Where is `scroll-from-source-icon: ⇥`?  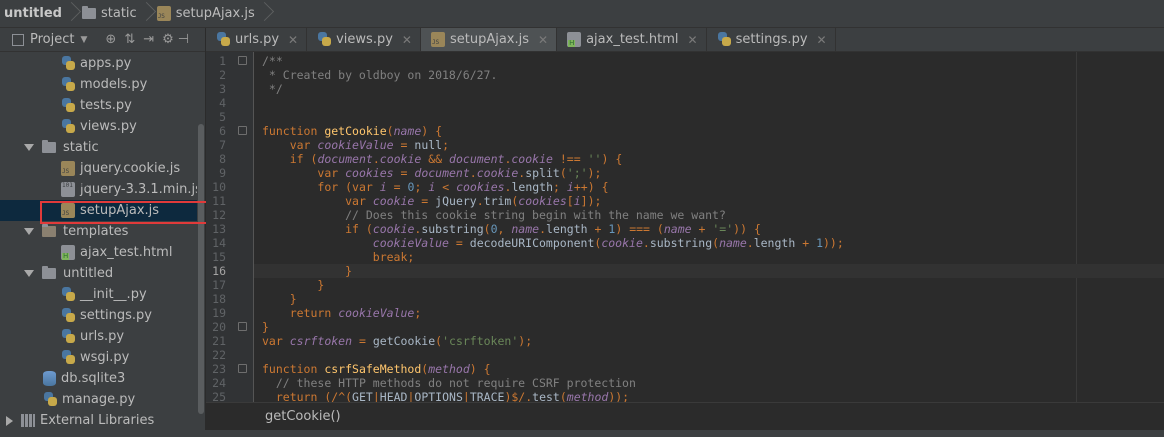 scroll-from-source-icon: ⇥ is located at coordinates (148, 39).